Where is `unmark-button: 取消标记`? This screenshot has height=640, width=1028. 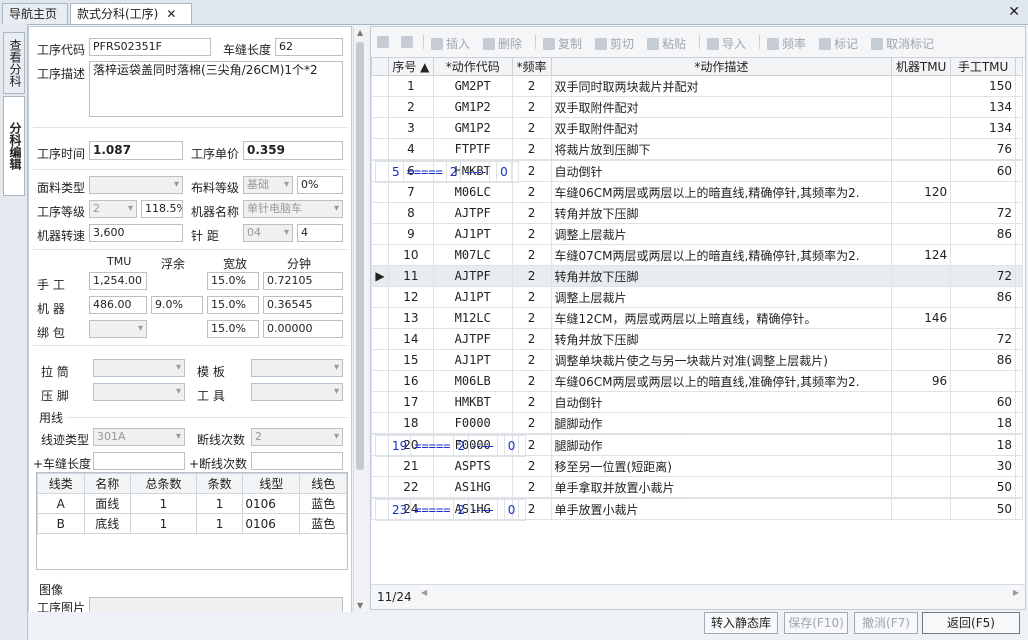
unmark-button: 取消标记 is located at coordinates (902, 43).